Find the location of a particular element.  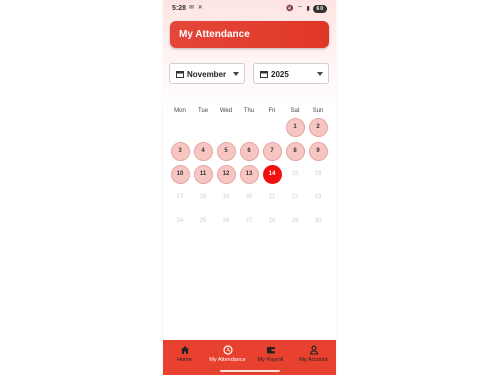

calendar-day: 18 is located at coordinates (203, 197).